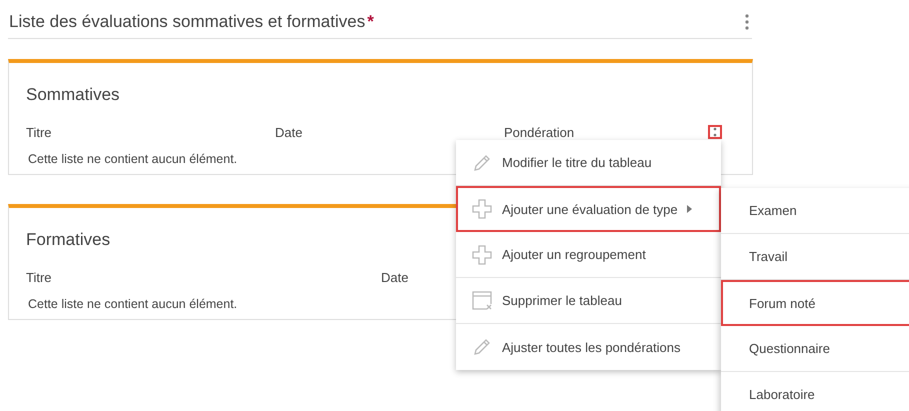 This screenshot has height=411, width=909. I want to click on menu-item: Supprimer le tableau, so click(588, 301).